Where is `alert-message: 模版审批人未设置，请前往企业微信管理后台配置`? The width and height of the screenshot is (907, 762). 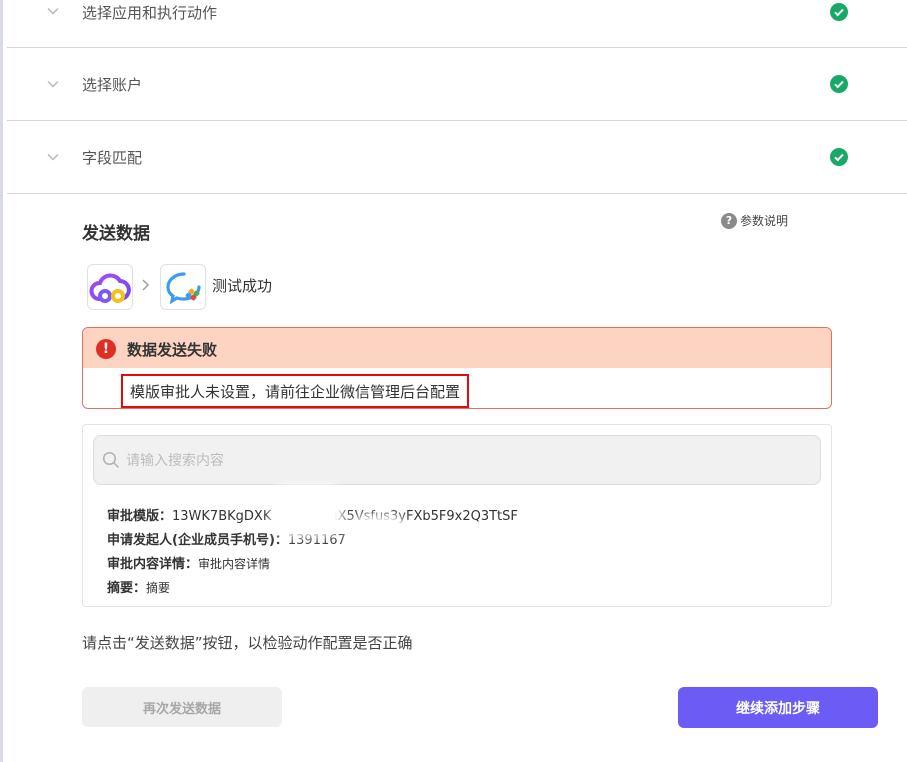
alert-message: 模版审批人未设置，请前往企业微信管理后台配置 is located at coordinates (295, 391).